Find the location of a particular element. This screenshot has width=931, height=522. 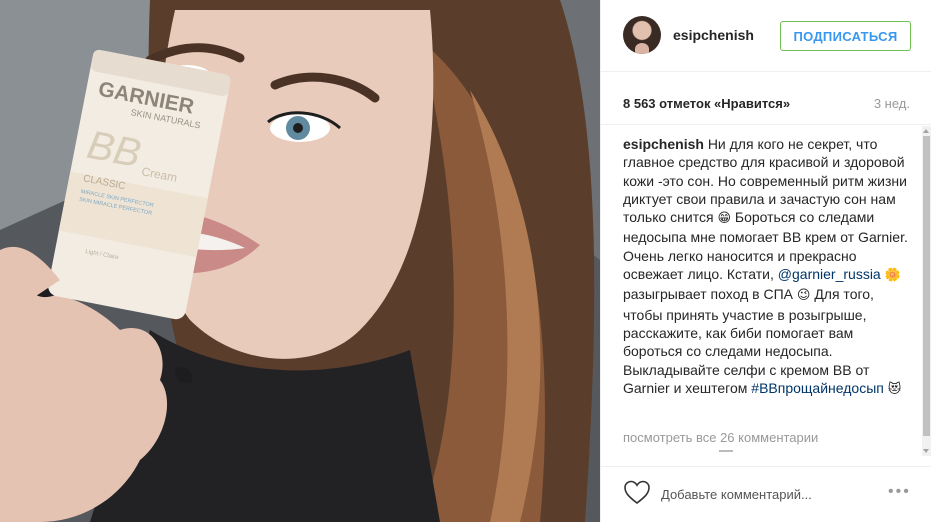

wink-emoji-icon: 😉 is located at coordinates (803, 296).